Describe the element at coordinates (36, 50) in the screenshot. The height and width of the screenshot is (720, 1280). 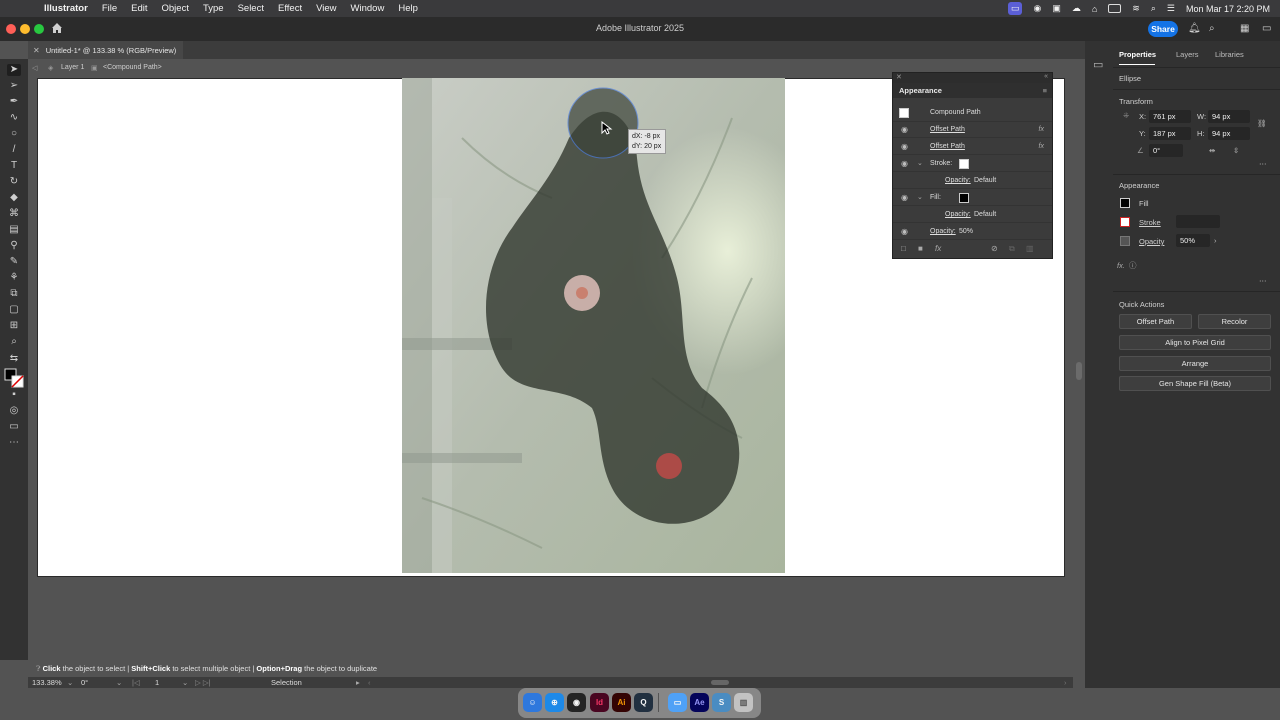
I see `close-tab-icon: ✕` at that location.